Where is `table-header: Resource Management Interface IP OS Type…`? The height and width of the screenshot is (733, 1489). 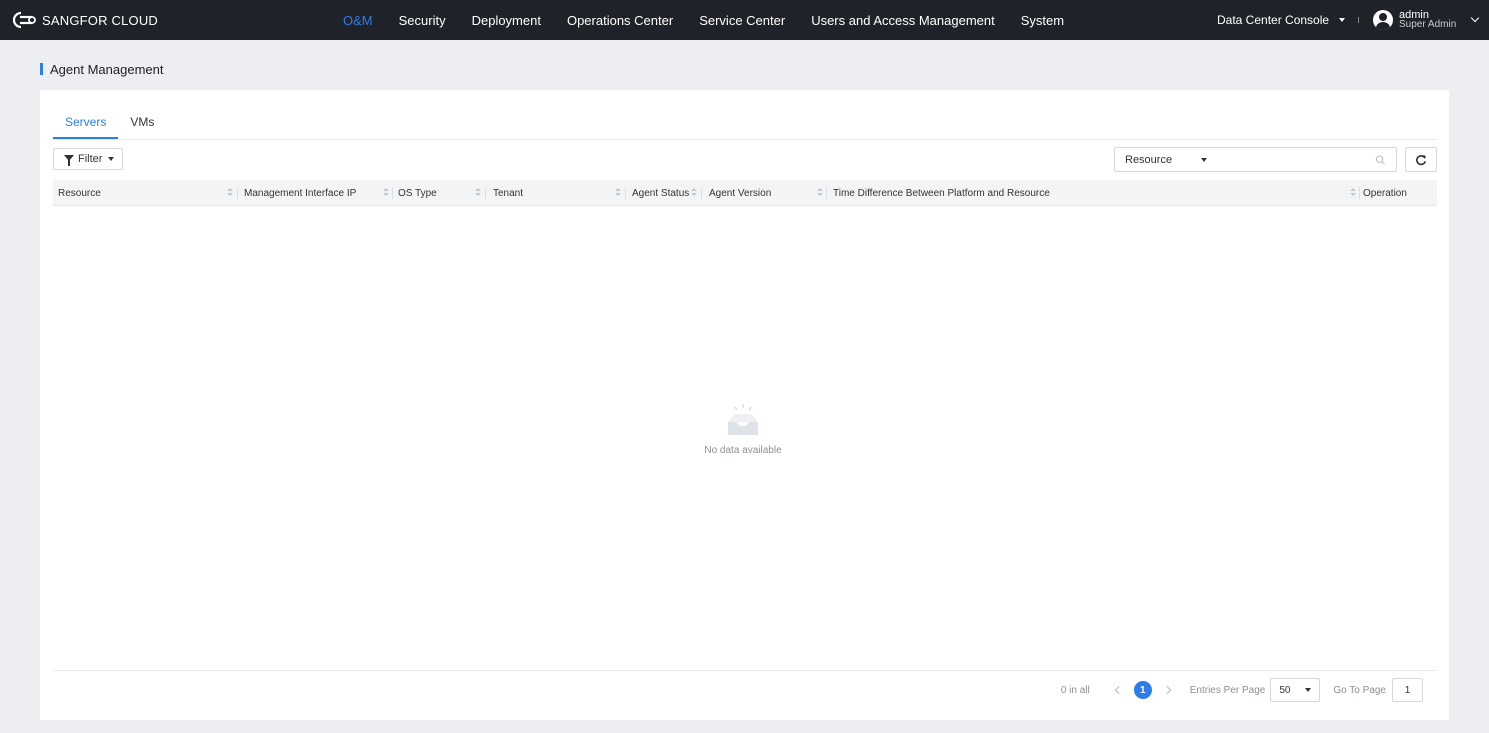
table-header: Resource Management Interface IP OS Type… is located at coordinates (745, 193).